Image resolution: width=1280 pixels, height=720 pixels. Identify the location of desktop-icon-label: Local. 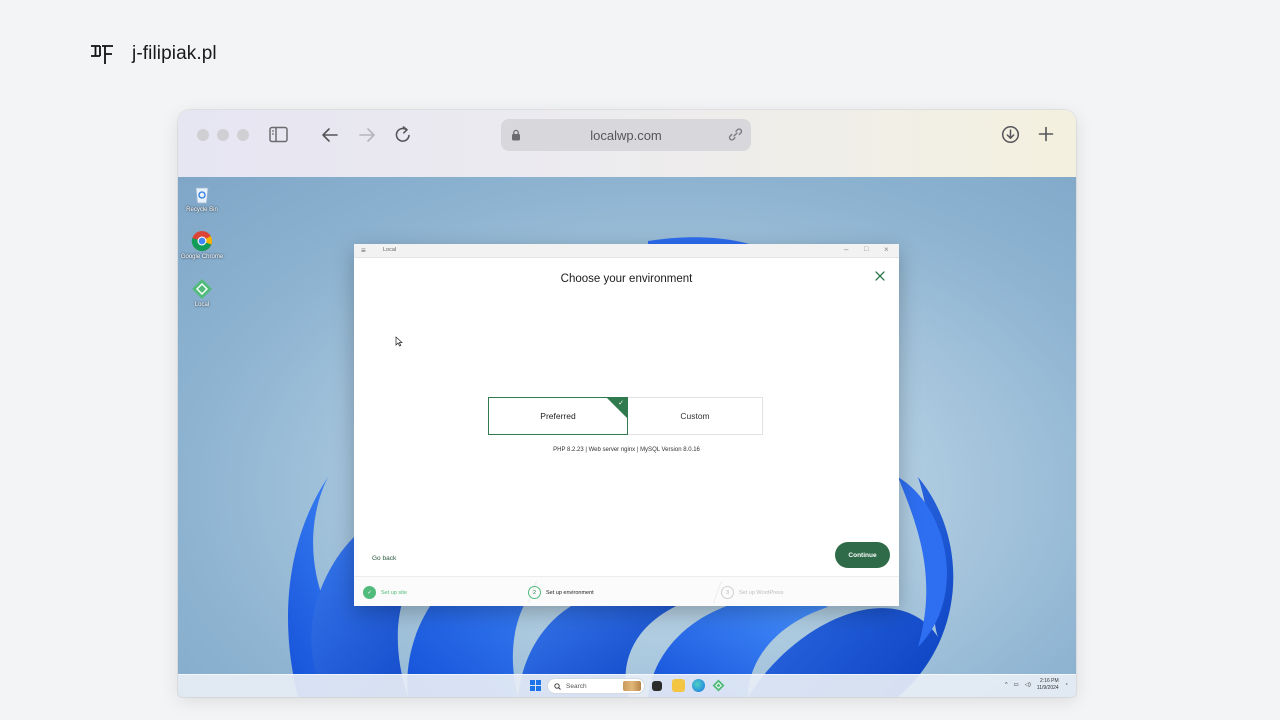
(202, 305).